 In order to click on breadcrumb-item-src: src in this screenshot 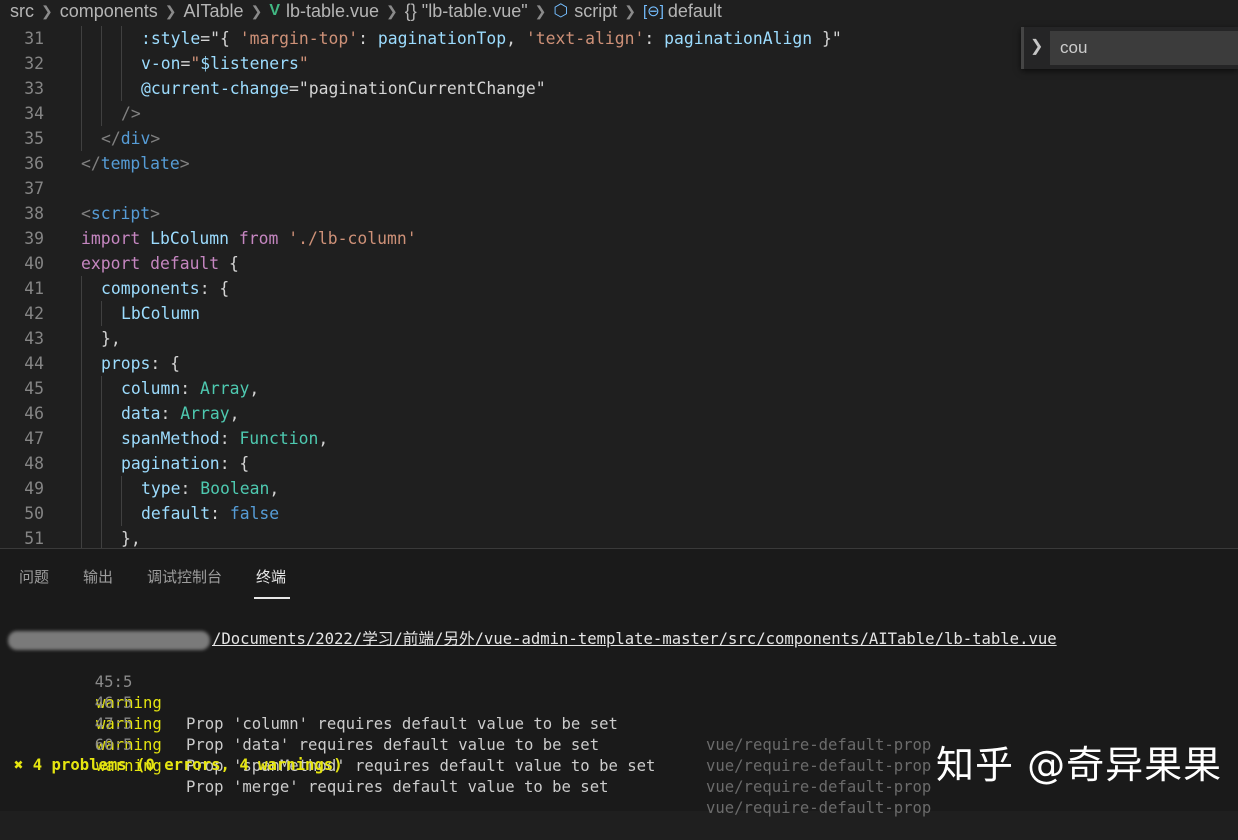, I will do `click(22, 11)`.